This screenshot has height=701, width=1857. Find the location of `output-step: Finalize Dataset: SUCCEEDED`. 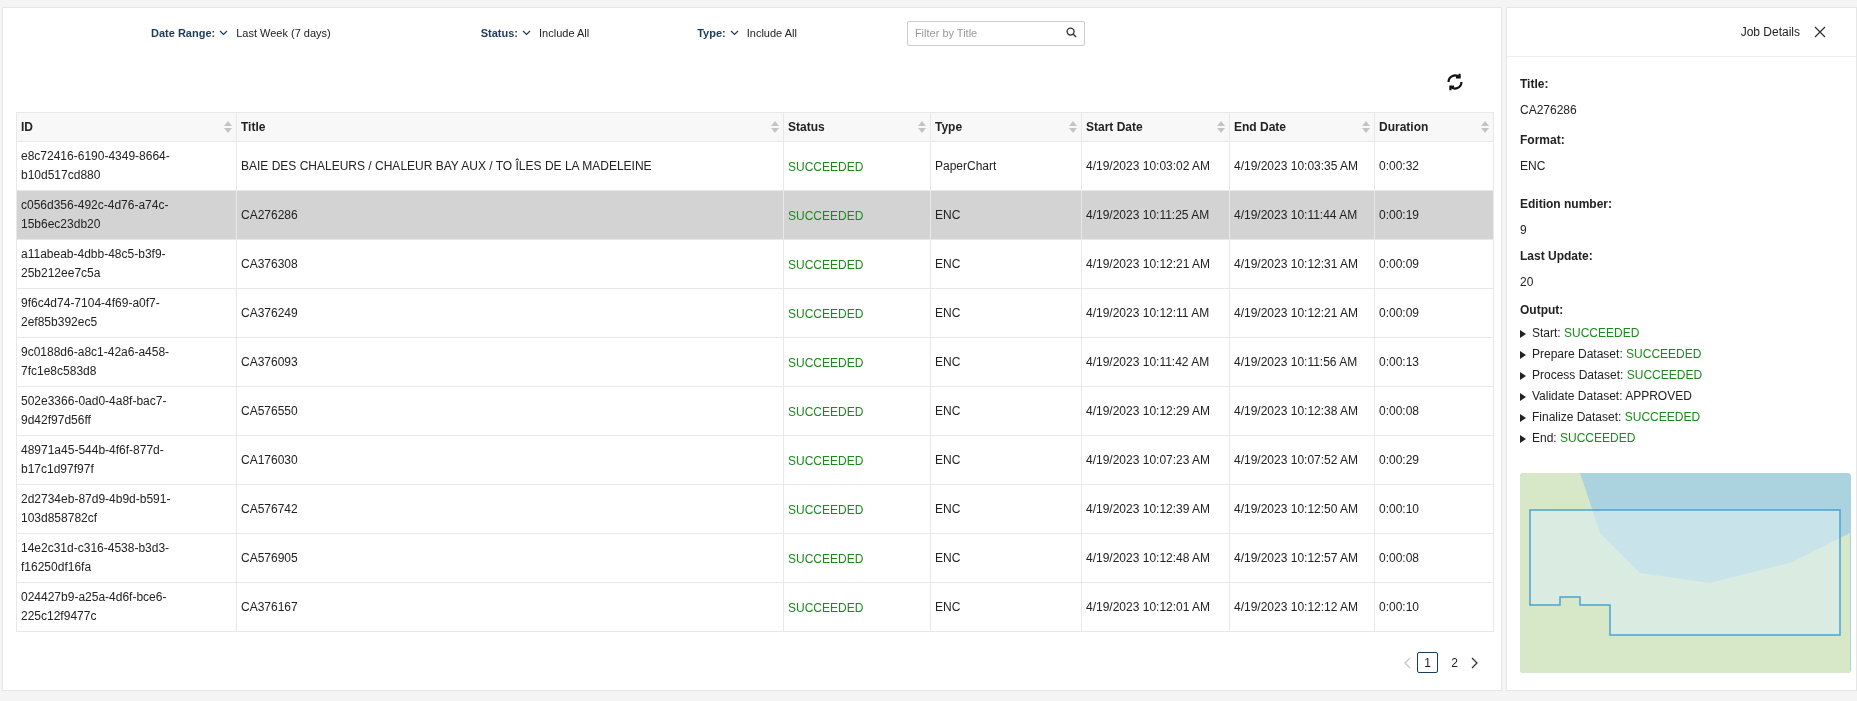

output-step: Finalize Dataset: SUCCEEDED is located at coordinates (1610, 417).